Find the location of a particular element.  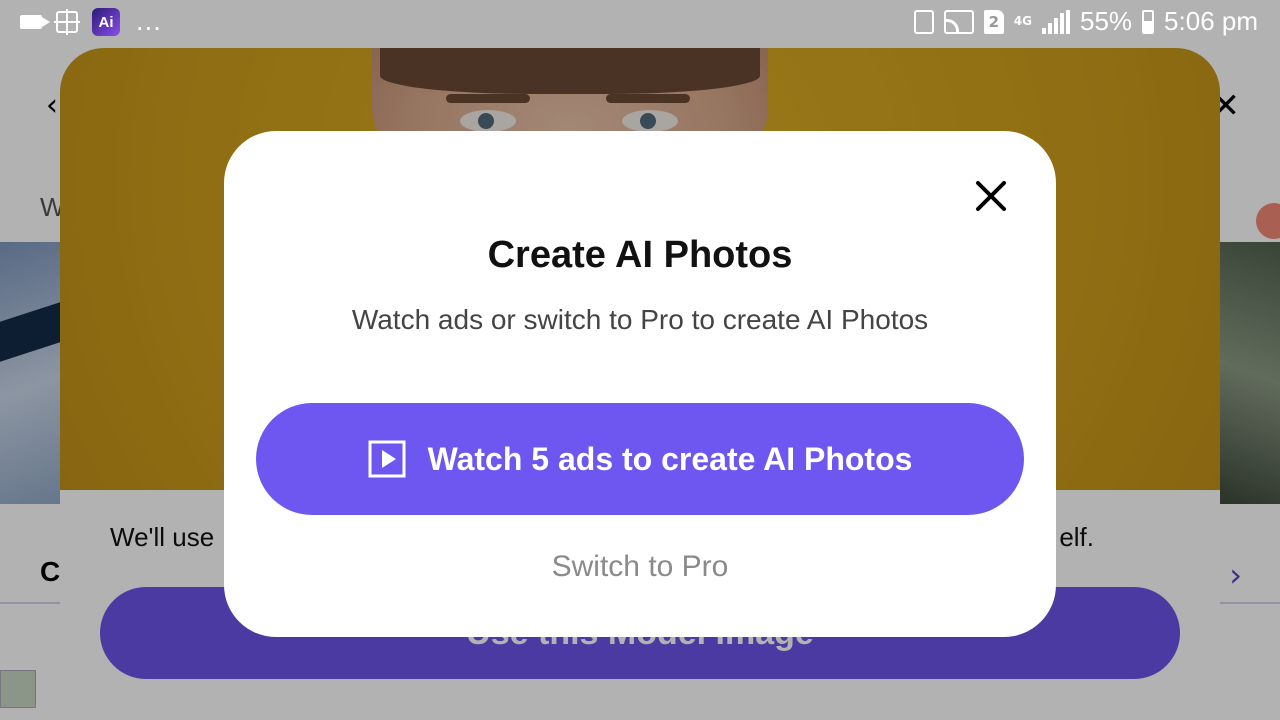

clipboard-icon is located at coordinates (923, 21).